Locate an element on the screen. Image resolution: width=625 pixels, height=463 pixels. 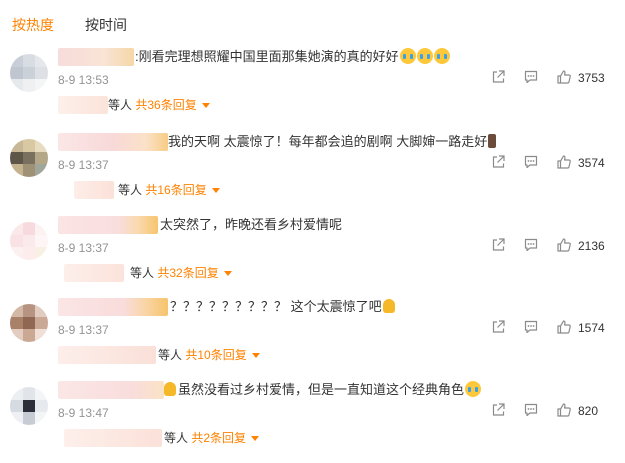
comment-text: :刚看完理想照耀中国里面那集她演的真的好好 is located at coordinates (267, 56).